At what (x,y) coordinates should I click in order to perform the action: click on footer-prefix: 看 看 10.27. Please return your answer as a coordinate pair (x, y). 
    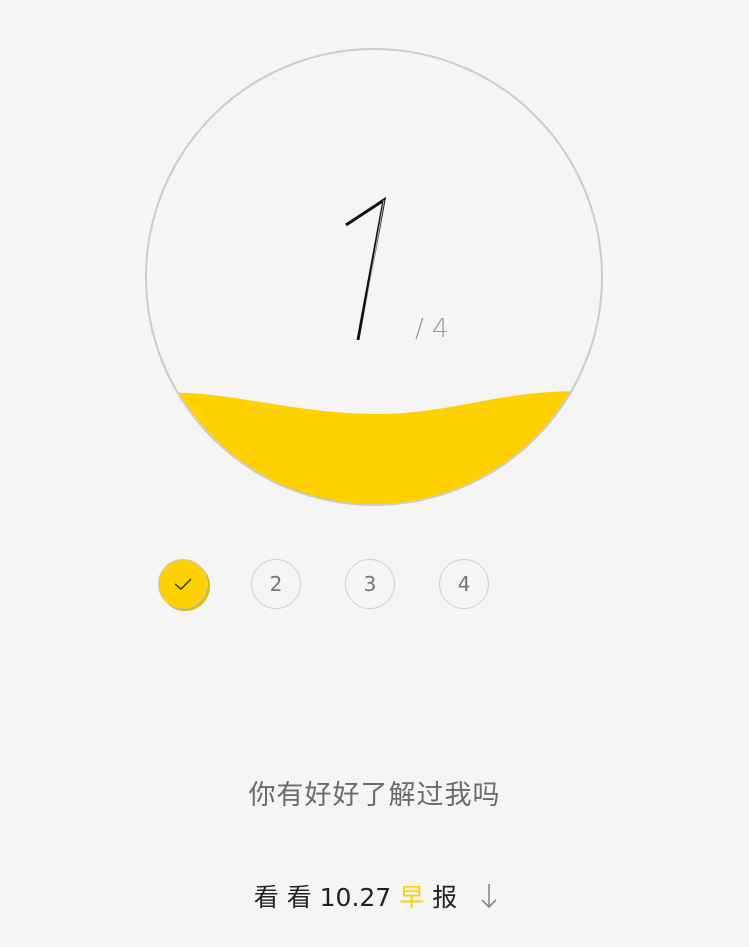
    Looking at the image, I should click on (322, 897).